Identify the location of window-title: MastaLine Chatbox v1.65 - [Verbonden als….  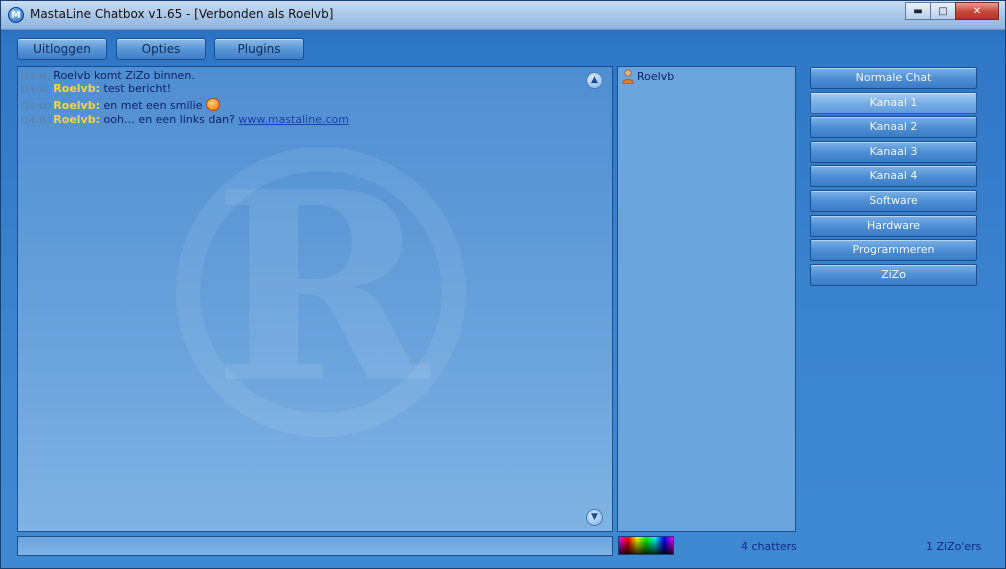
(182, 14).